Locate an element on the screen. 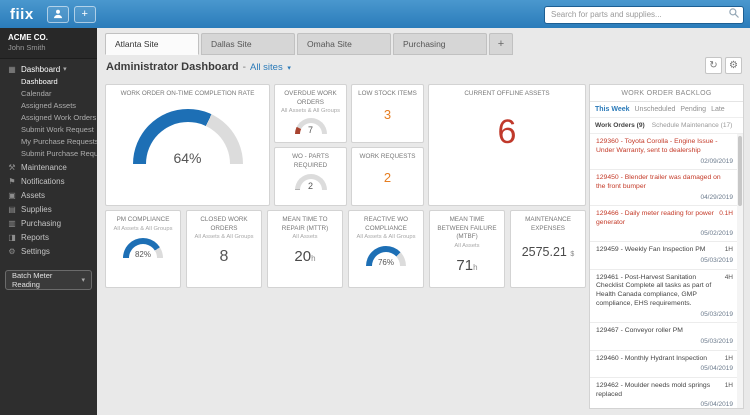  backlog-tab-late: Late is located at coordinates (718, 109).